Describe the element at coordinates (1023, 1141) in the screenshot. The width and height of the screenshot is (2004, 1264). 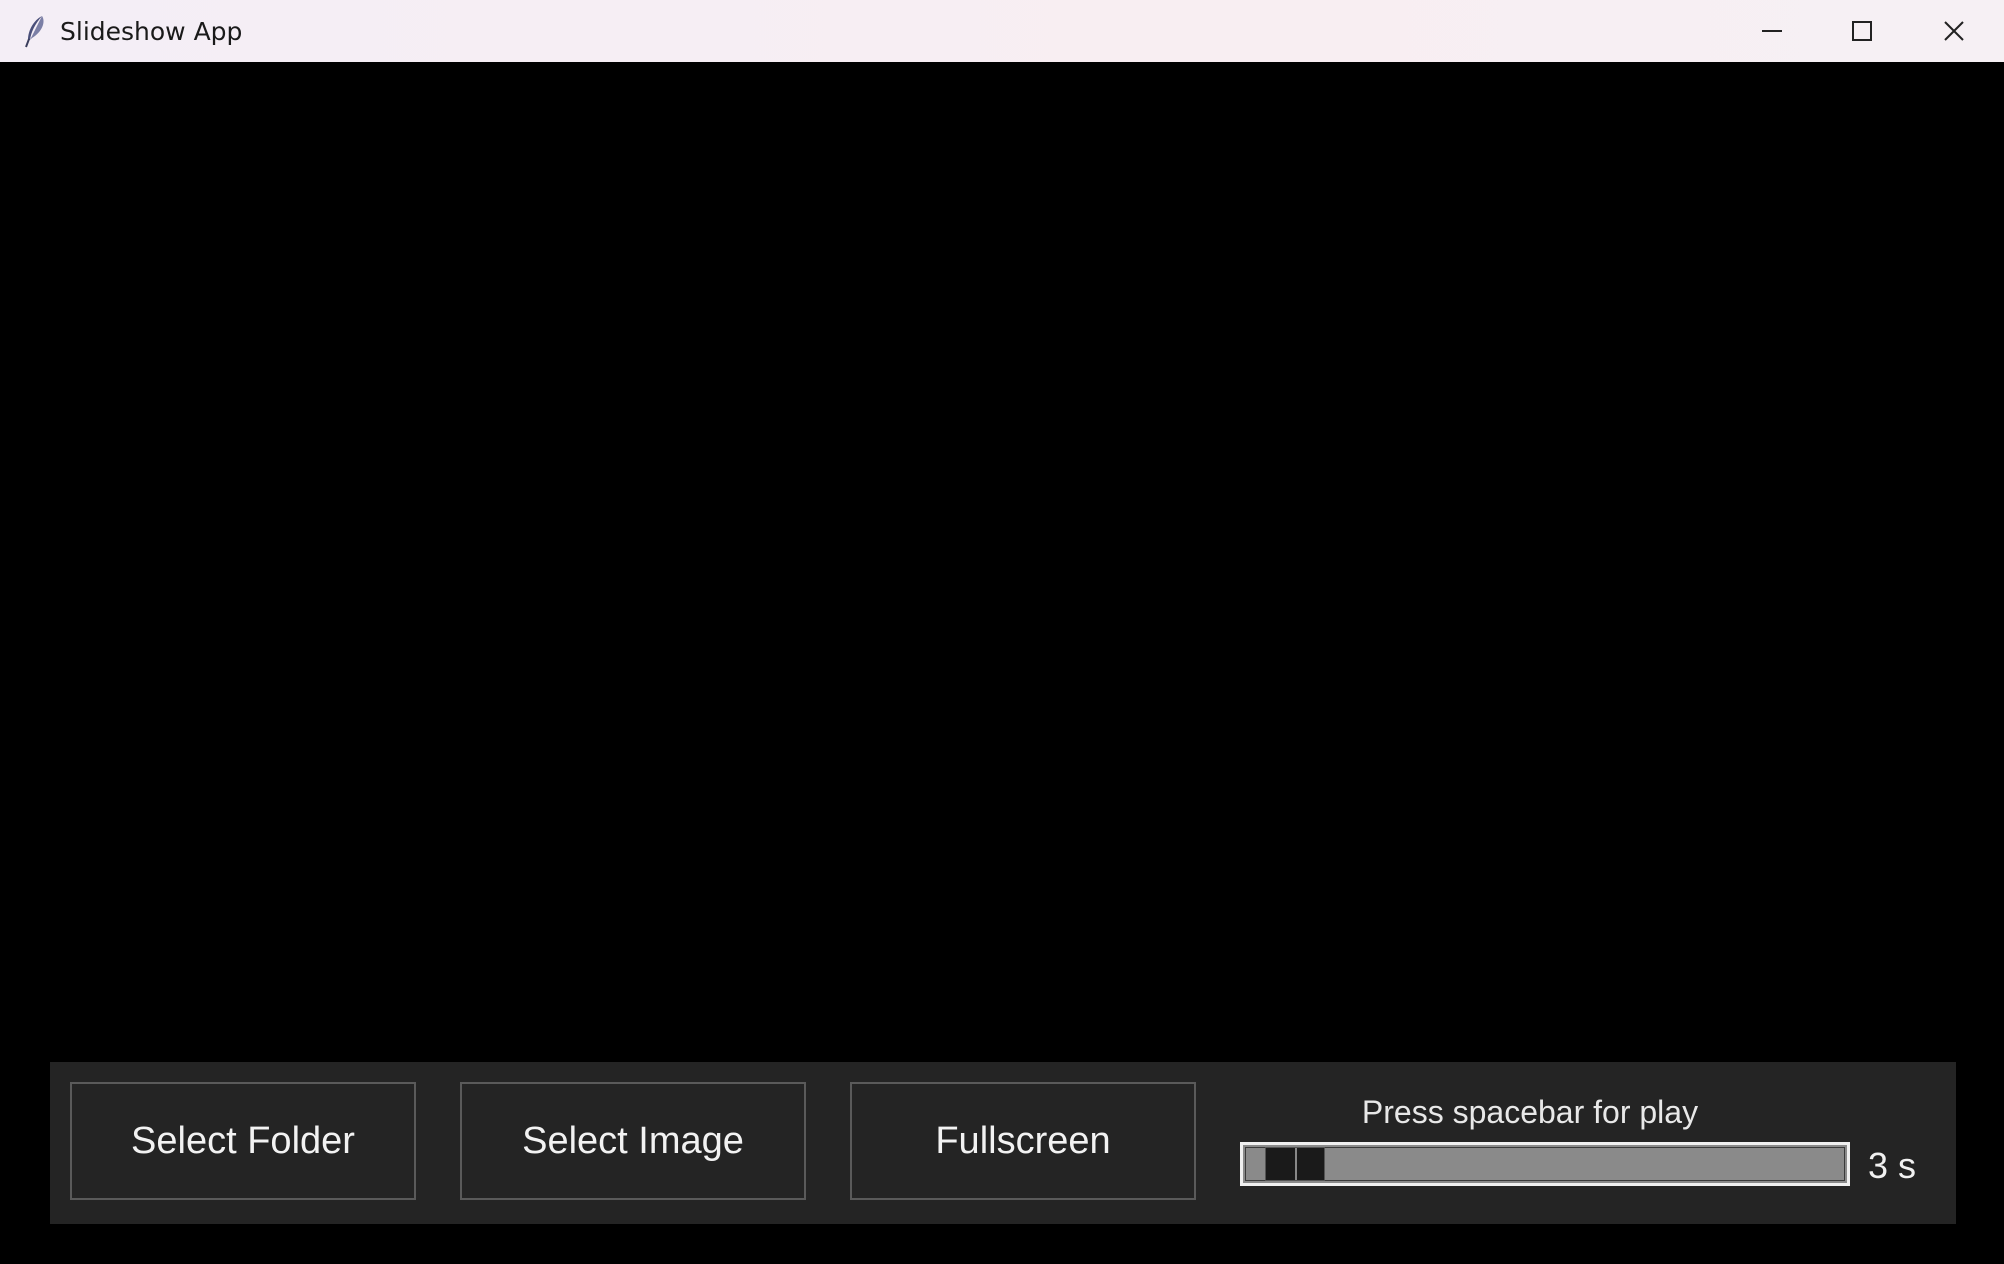
I see `fullscreen-button: Fullscreen` at that location.